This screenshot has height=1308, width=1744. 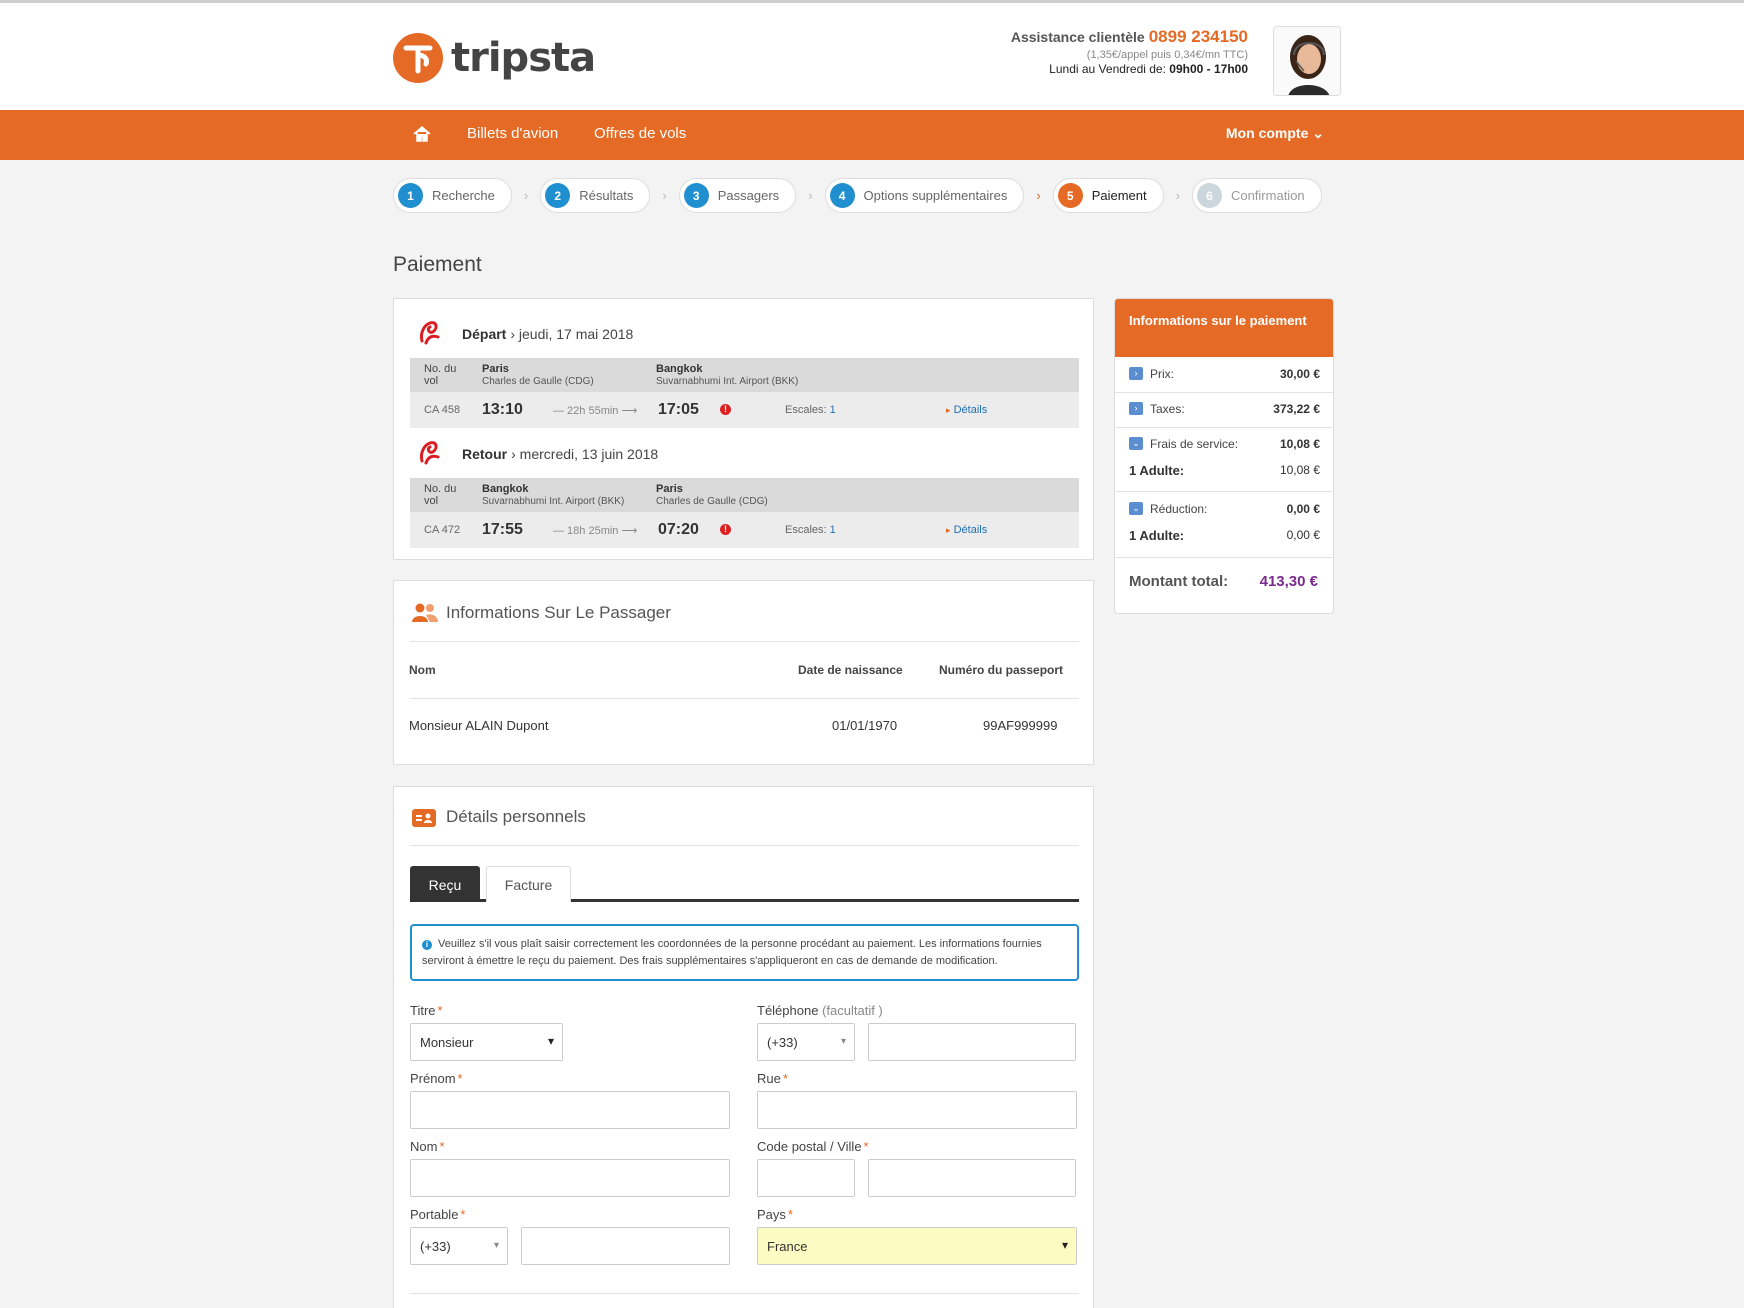 I want to click on taxes-value: 373,22 €, so click(x=1296, y=409).